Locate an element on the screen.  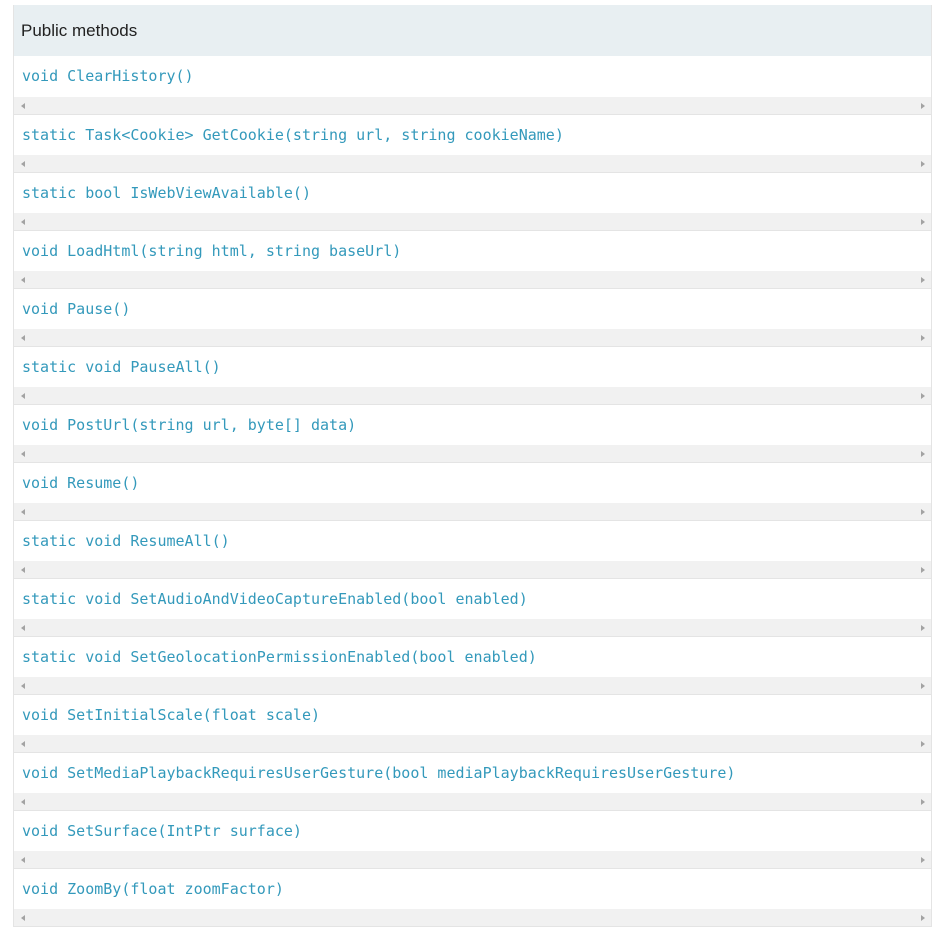
method-signature-link: static bool IsWebViewAvailable() is located at coordinates (166, 193).